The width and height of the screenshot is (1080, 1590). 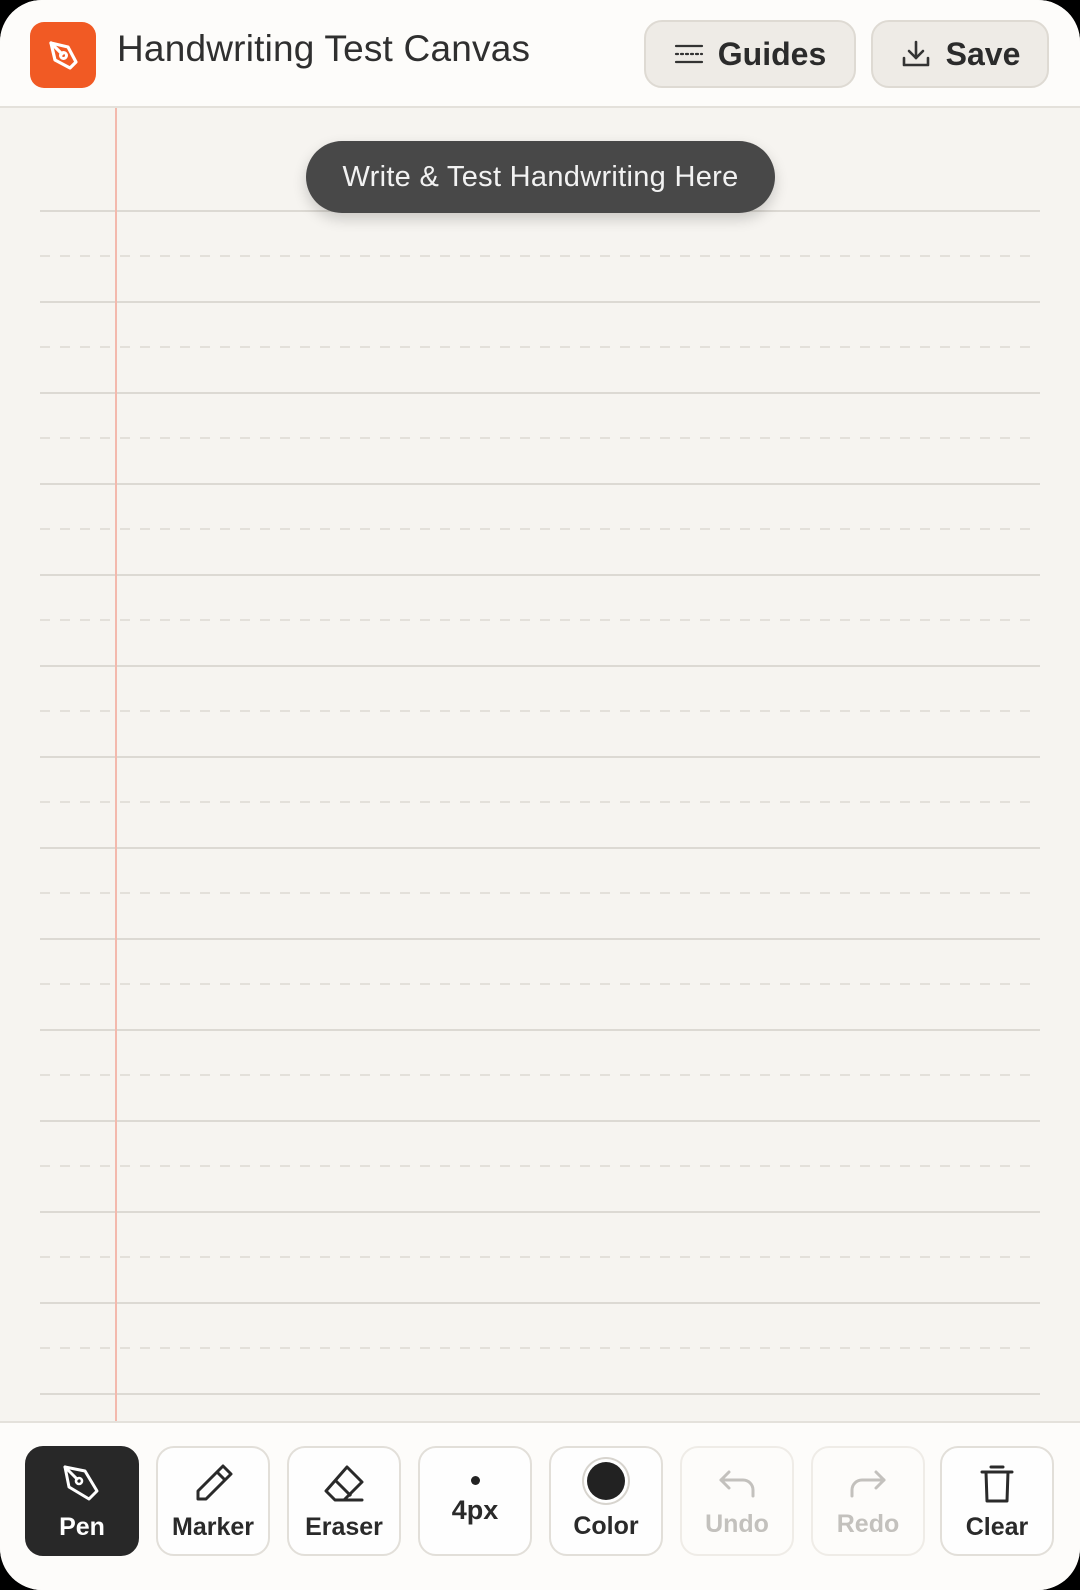 I want to click on eraser-tool-button: Eraser, so click(x=344, y=1501).